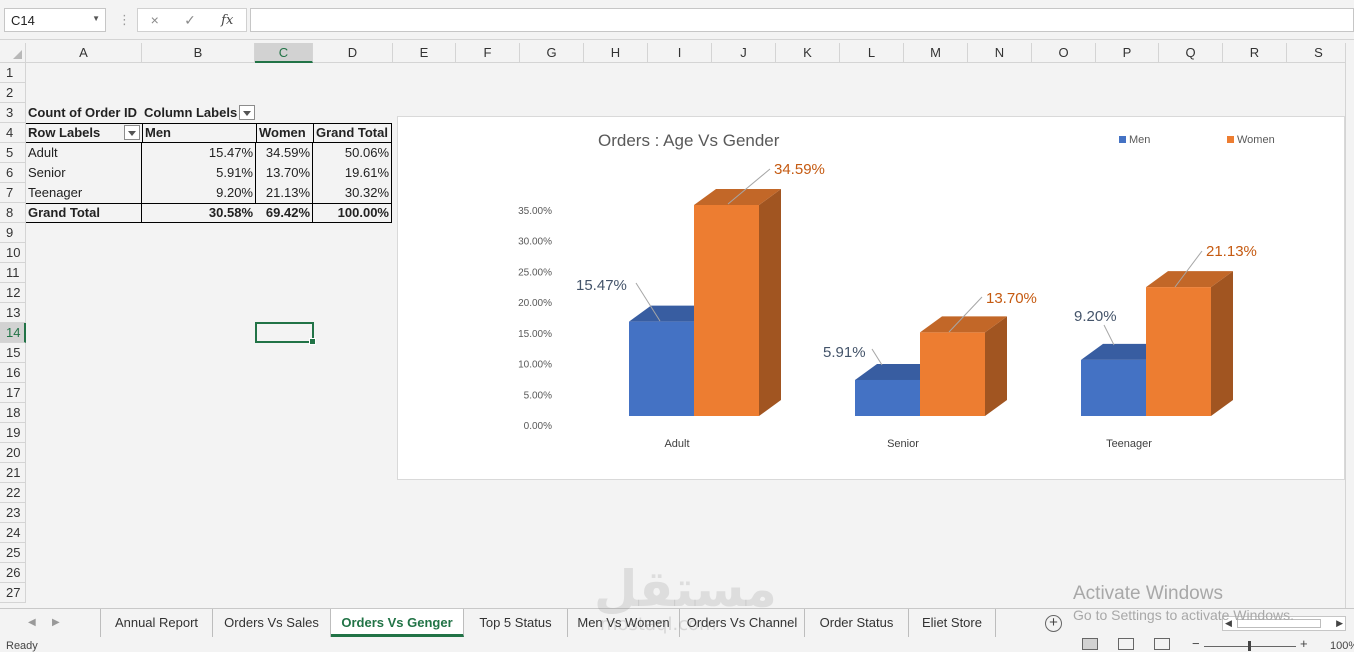 This screenshot has height=652, width=1354. Describe the element at coordinates (13, 473) in the screenshot. I see `row-header-21: 21` at that location.